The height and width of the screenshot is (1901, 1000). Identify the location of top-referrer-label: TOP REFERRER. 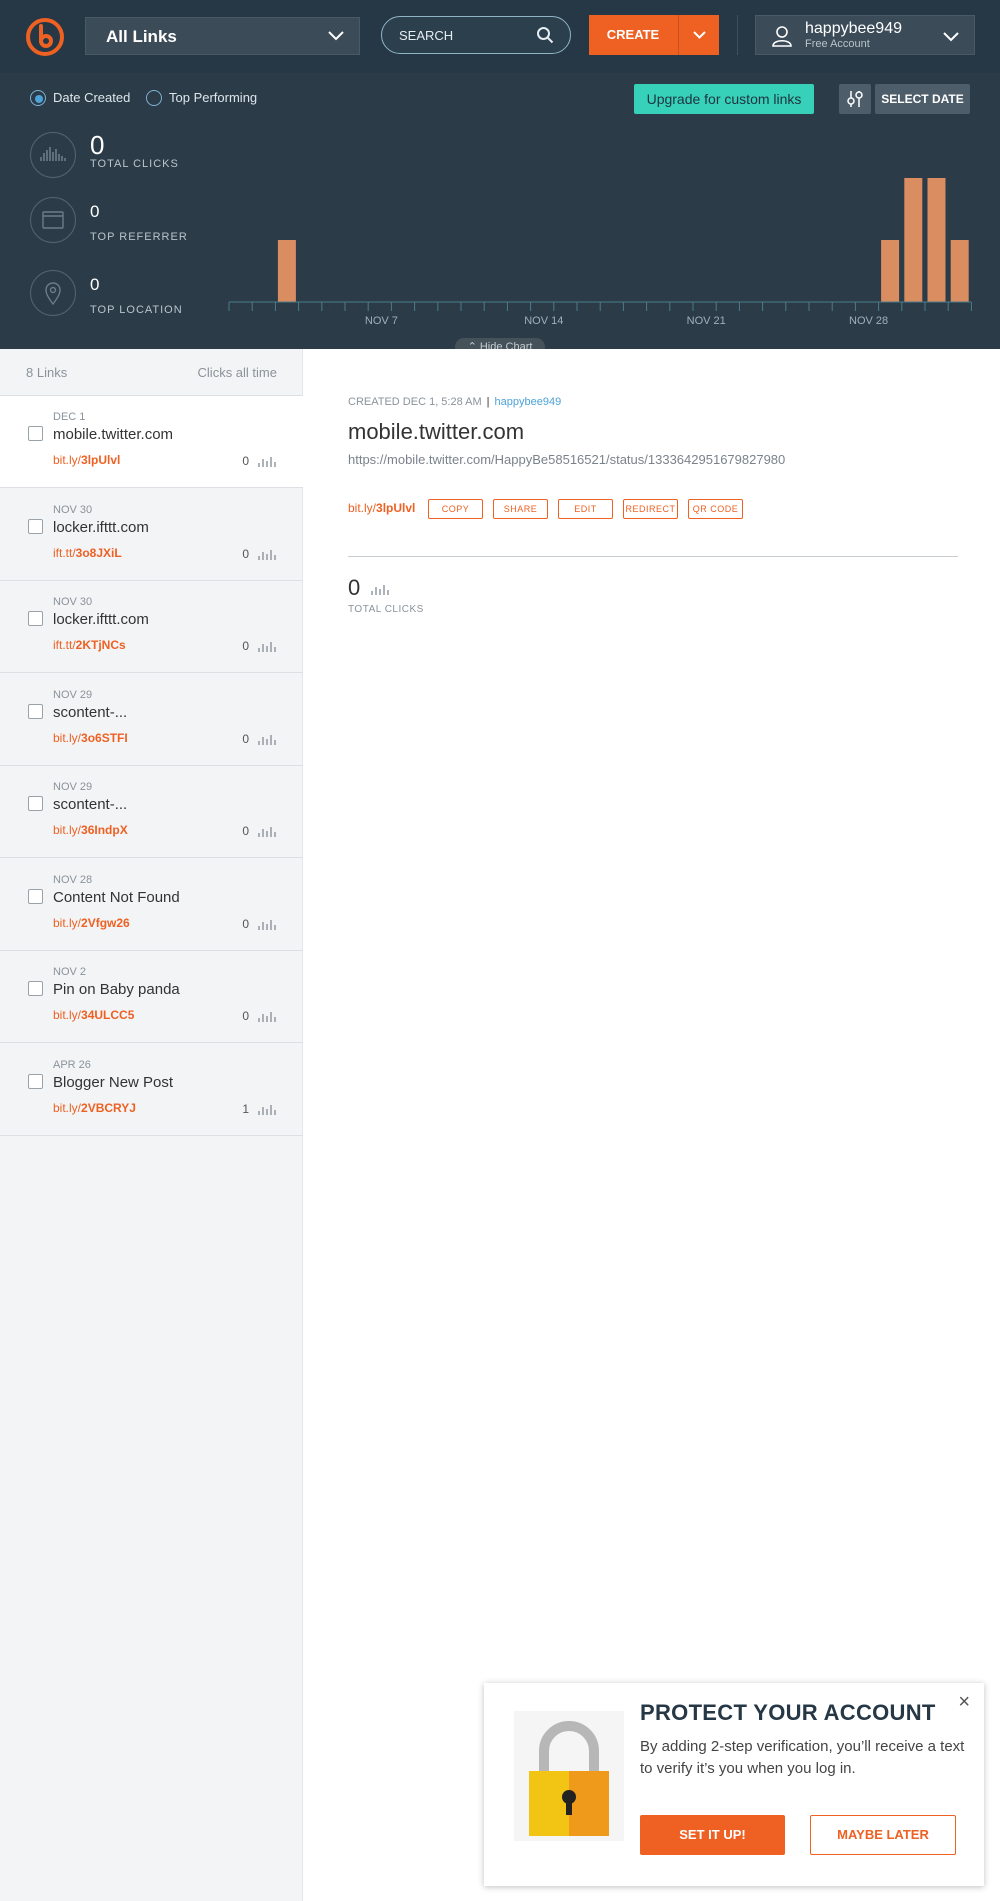
(139, 237).